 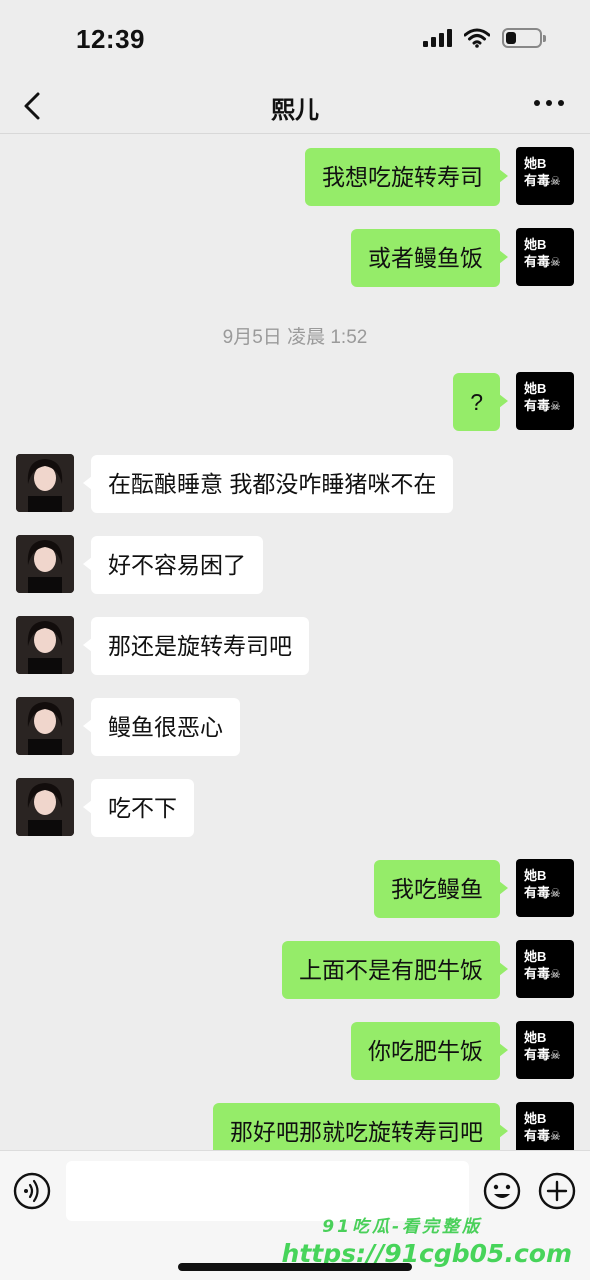 I want to click on message-row-received: 鳗鱼很恶心, so click(x=295, y=727).